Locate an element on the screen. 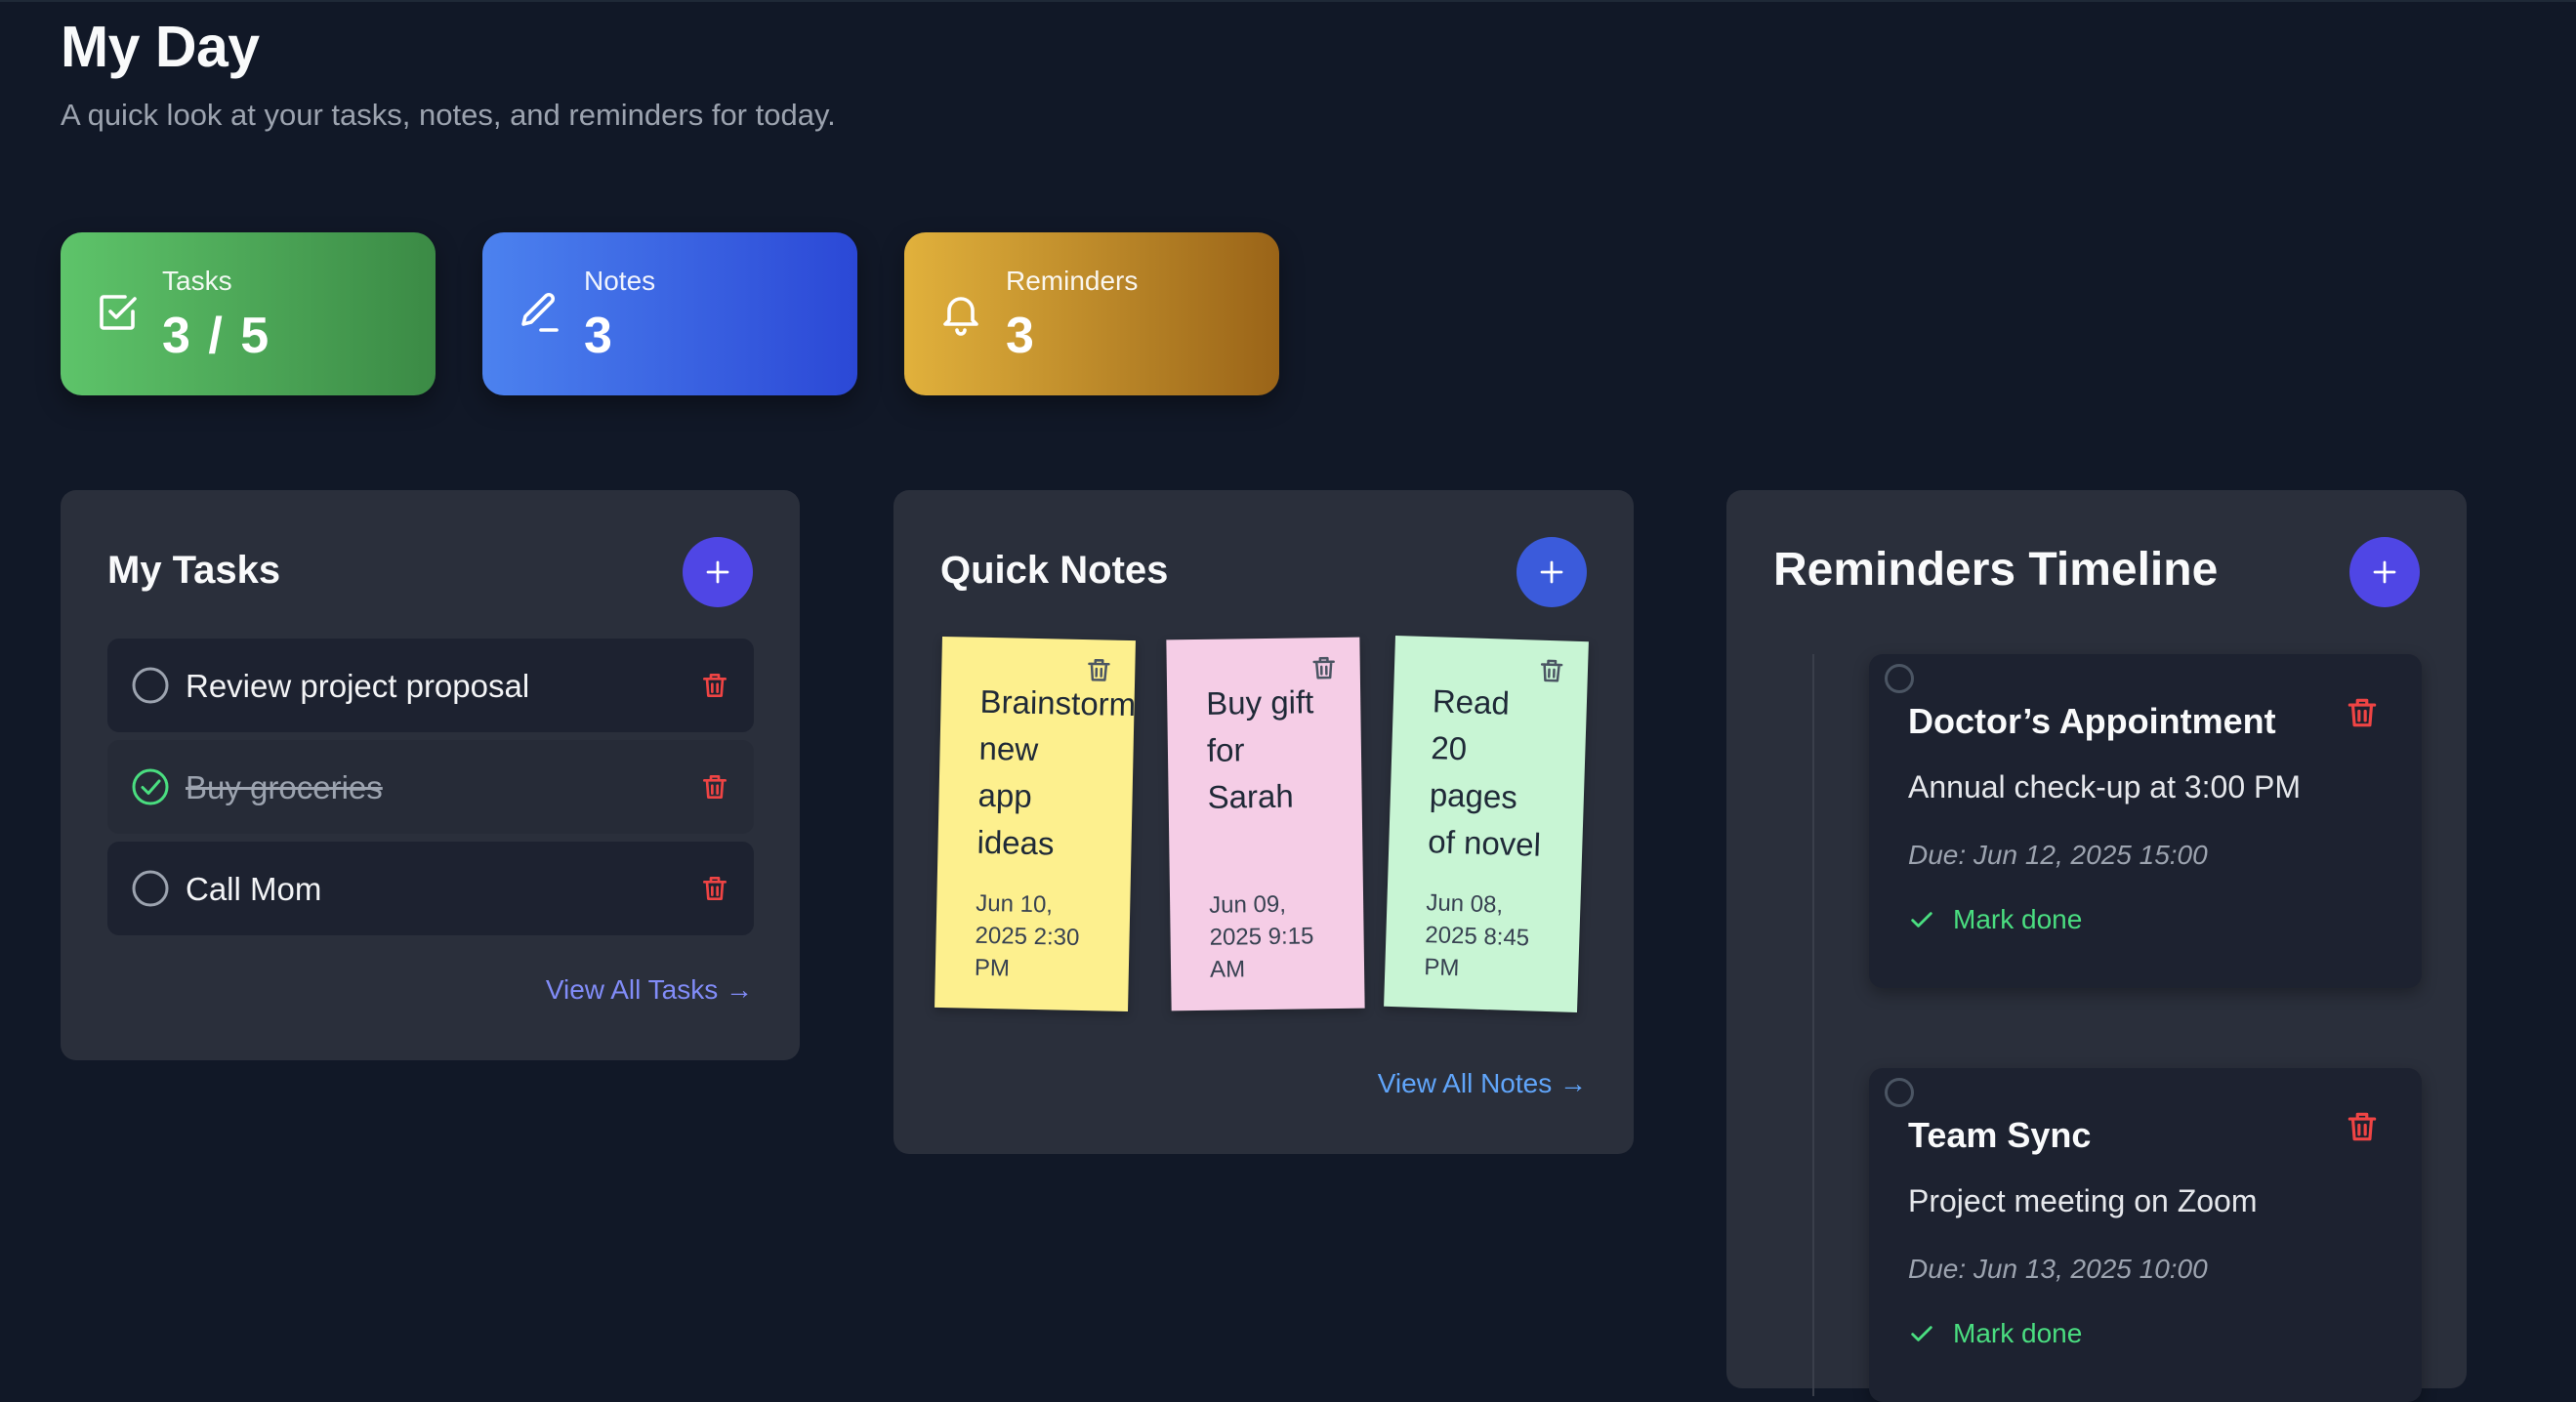 The height and width of the screenshot is (1402, 2576). stat-value: 3 / 5 is located at coordinates (216, 336).